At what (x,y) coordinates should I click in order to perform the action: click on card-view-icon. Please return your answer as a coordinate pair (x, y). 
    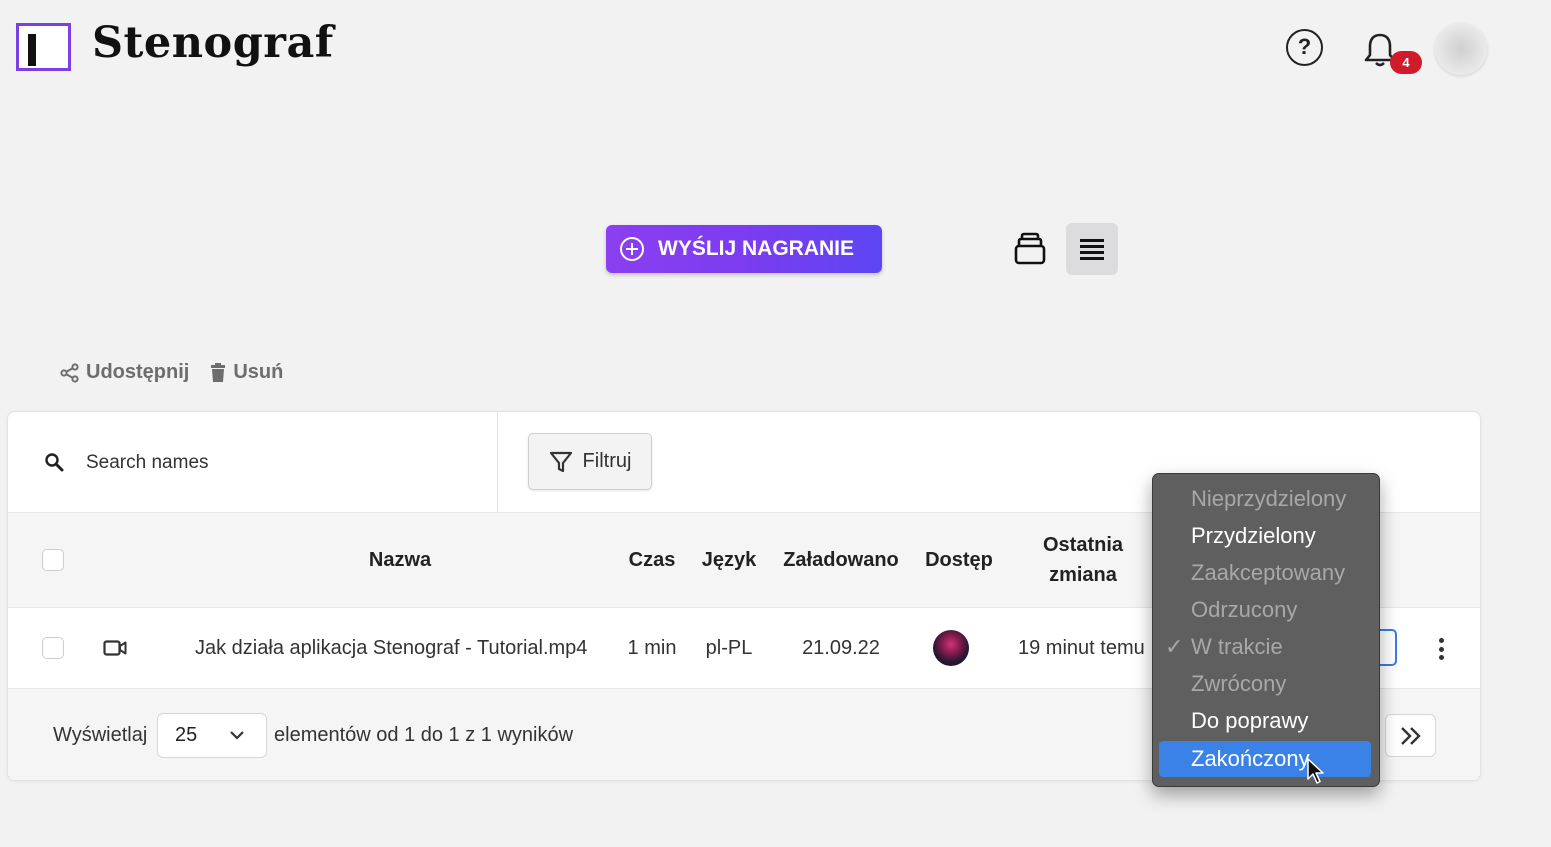
    Looking at the image, I should click on (1030, 249).